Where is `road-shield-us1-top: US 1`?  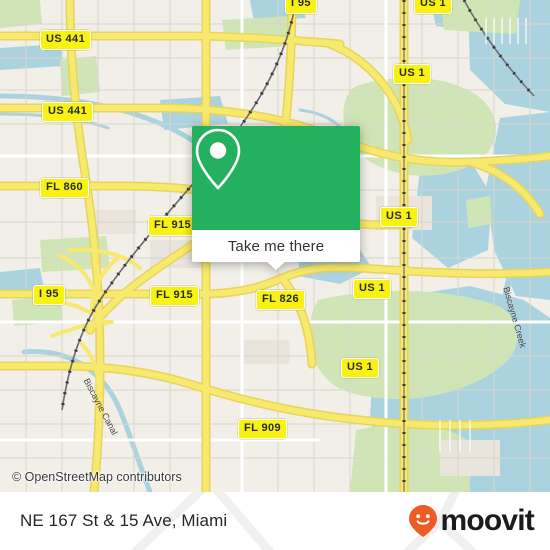
road-shield-us1-top: US 1 is located at coordinates (433, 7).